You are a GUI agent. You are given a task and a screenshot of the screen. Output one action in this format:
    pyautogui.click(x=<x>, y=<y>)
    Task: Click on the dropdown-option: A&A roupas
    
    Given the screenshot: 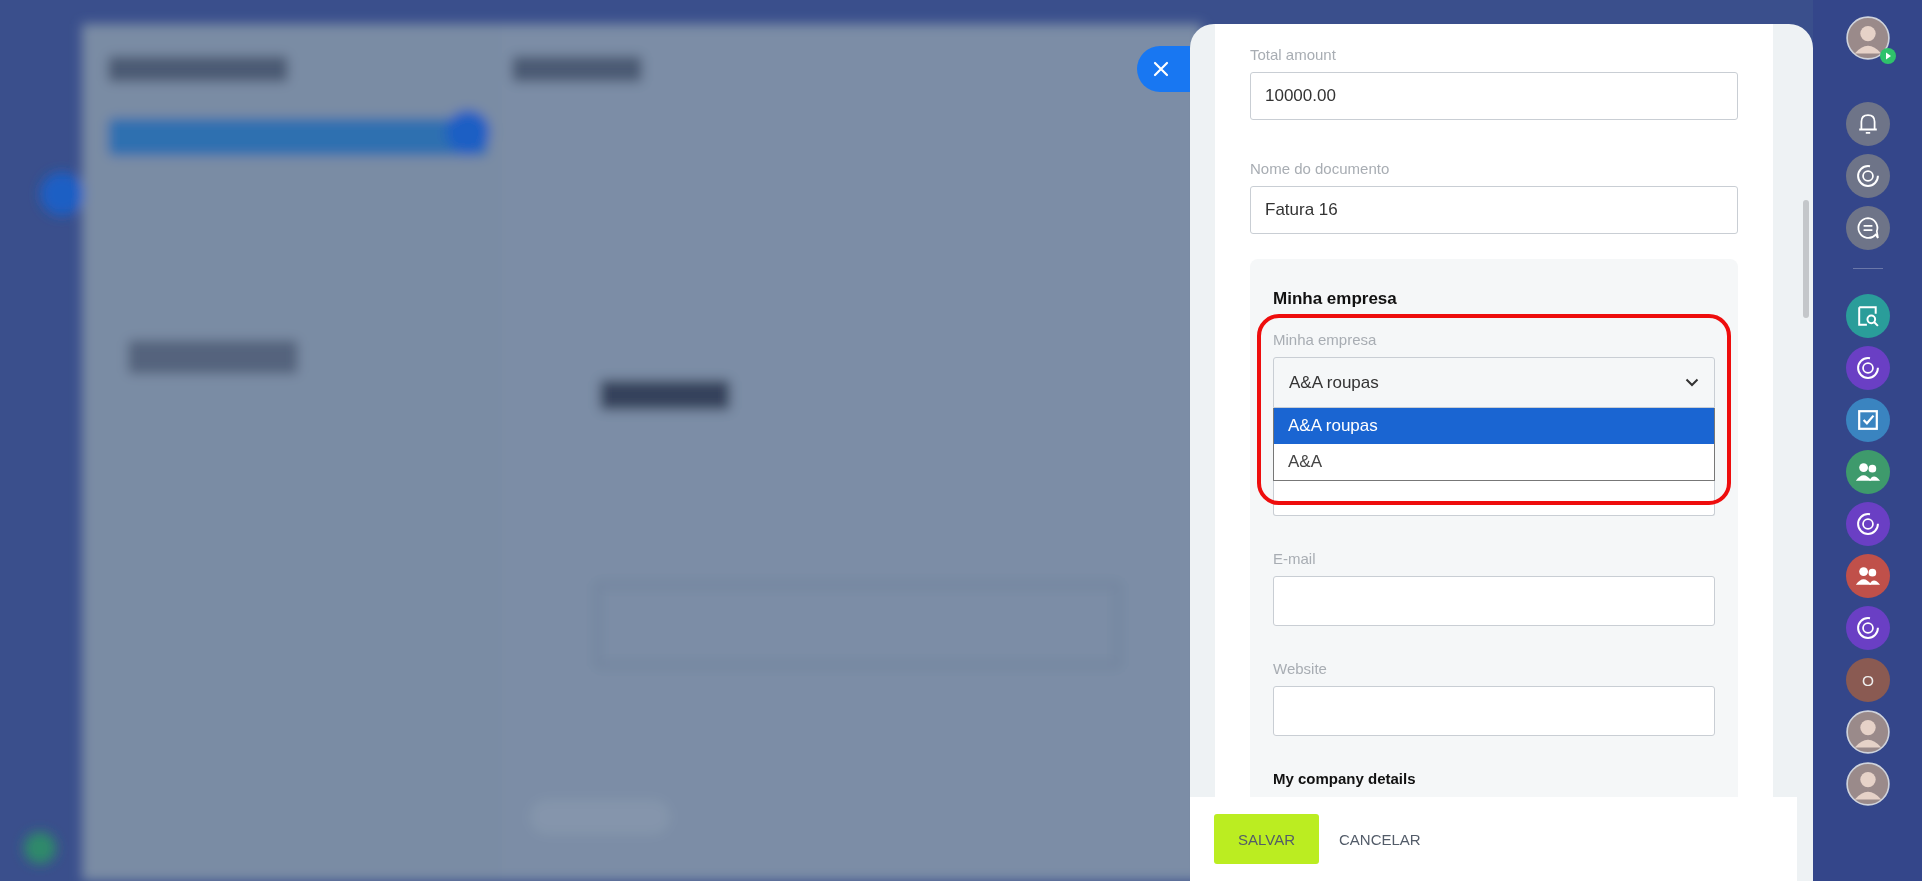 What is the action you would take?
    pyautogui.click(x=1494, y=426)
    